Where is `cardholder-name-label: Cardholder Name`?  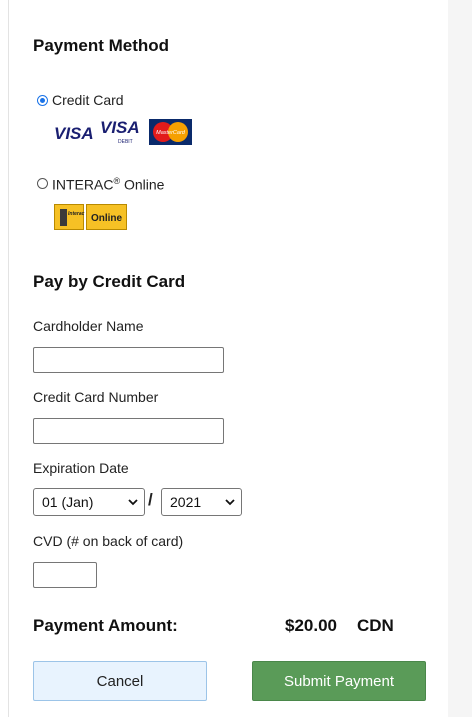 cardholder-name-label: Cardholder Name is located at coordinates (88, 326).